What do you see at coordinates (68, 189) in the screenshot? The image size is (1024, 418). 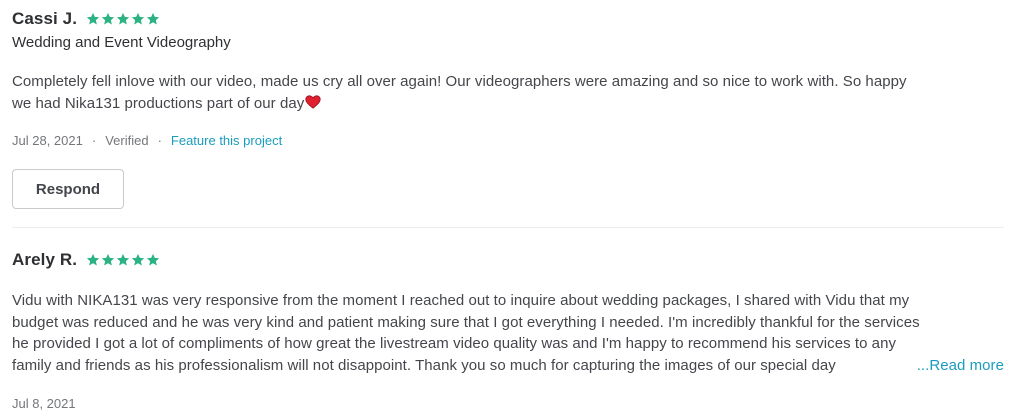 I see `respond-button: Respond` at bounding box center [68, 189].